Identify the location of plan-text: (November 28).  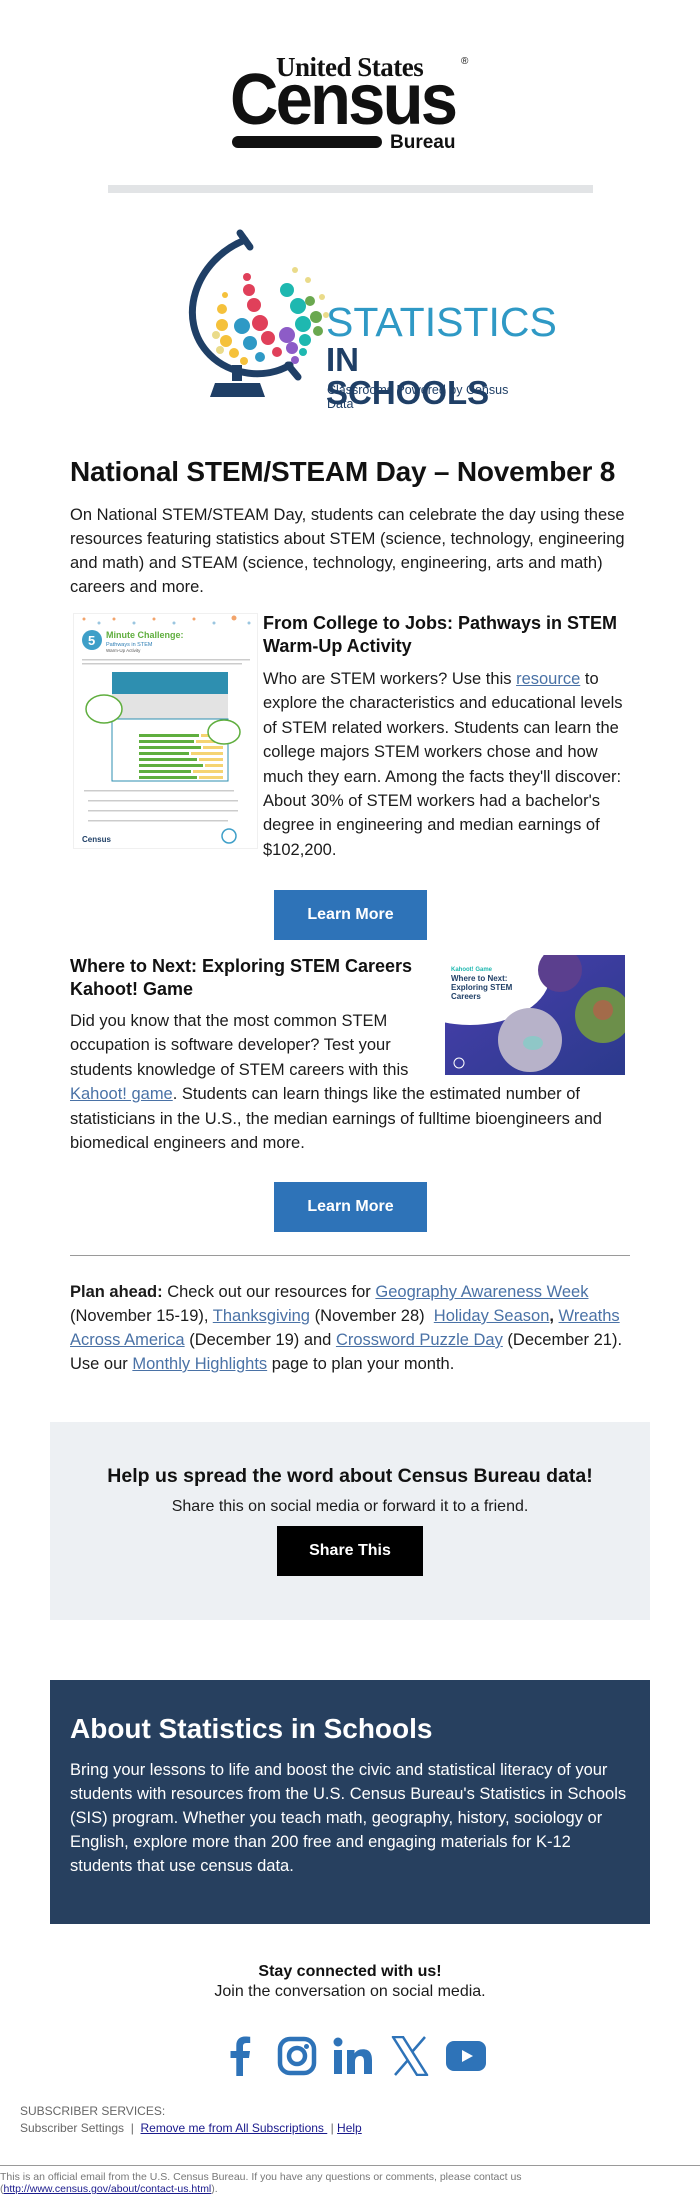
(372, 1316).